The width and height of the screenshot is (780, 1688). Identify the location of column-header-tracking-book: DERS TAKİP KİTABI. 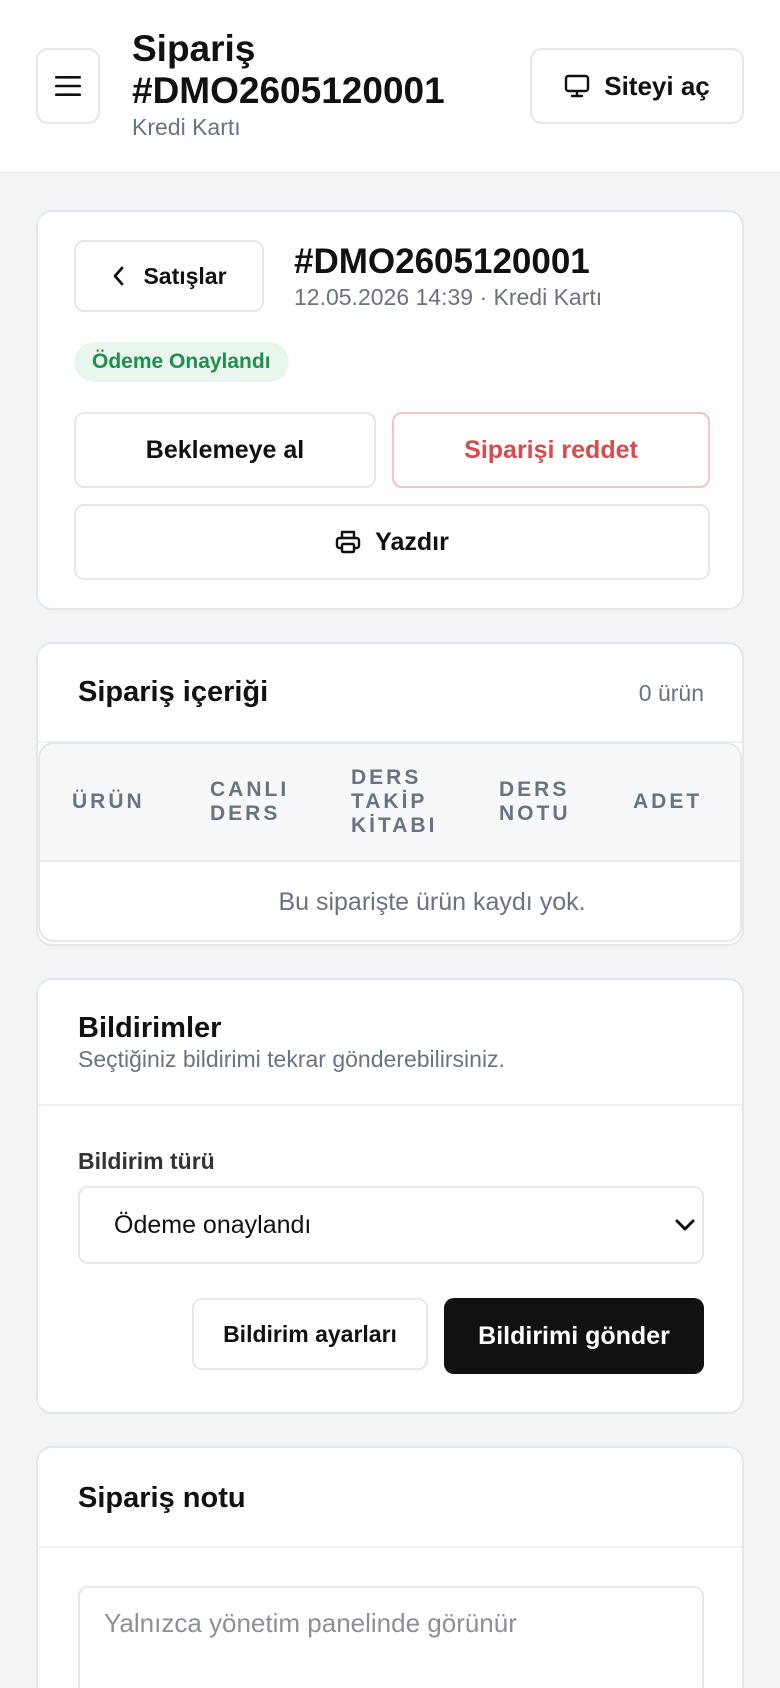
(394, 801).